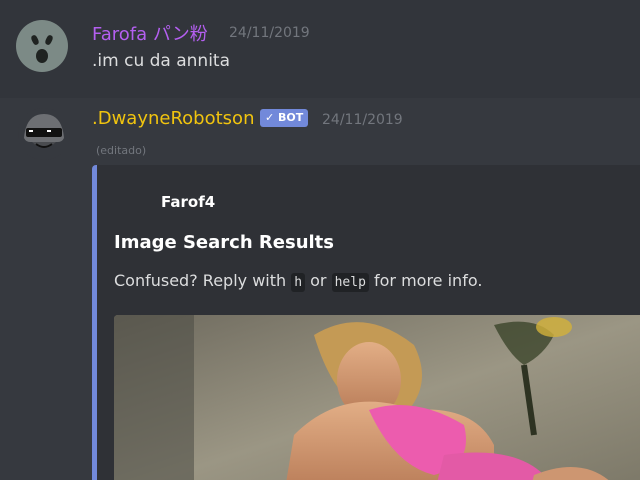 This screenshot has height=480, width=640. What do you see at coordinates (121, 150) in the screenshot?
I see `edited-label: (editado)` at bounding box center [121, 150].